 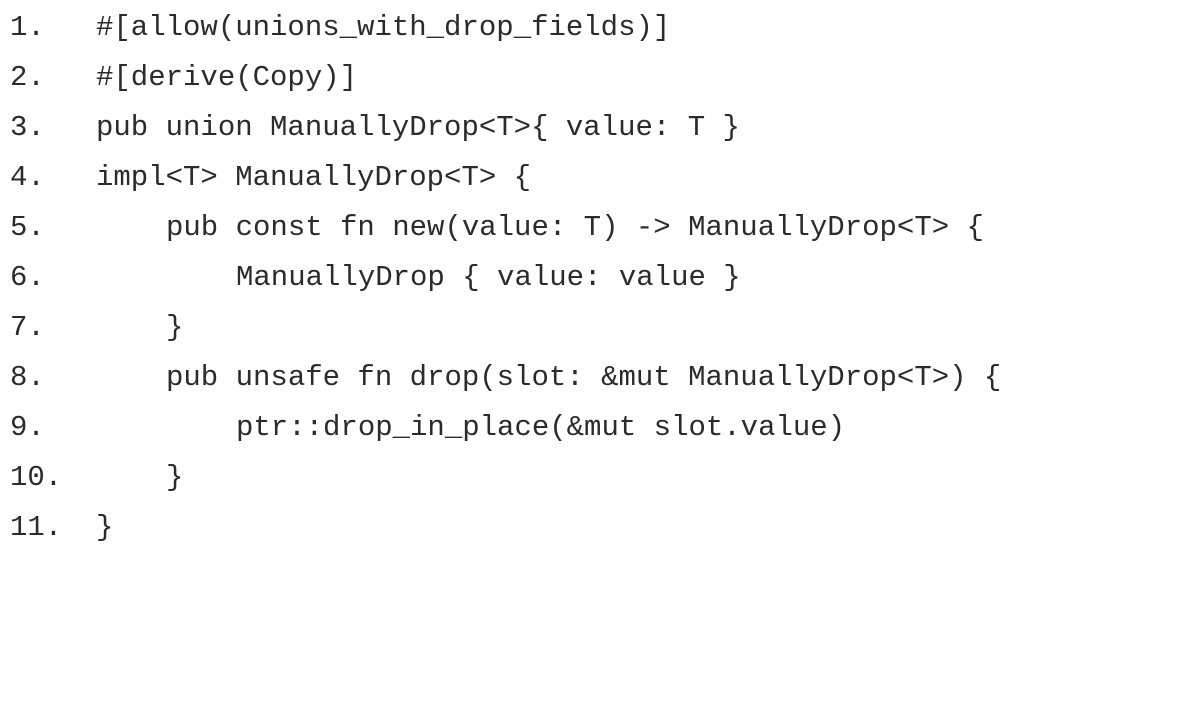 I want to click on code-line: 1. #[allow(unions_with_drop_fields)], so click(x=598, y=28).